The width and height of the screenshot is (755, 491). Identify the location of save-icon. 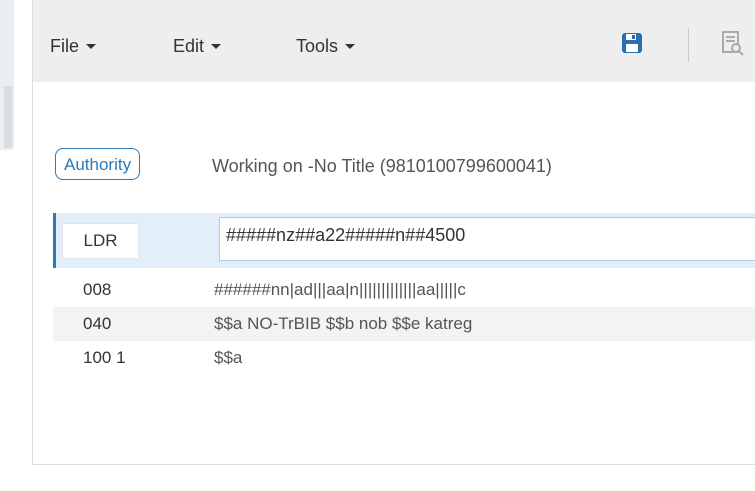
(632, 43).